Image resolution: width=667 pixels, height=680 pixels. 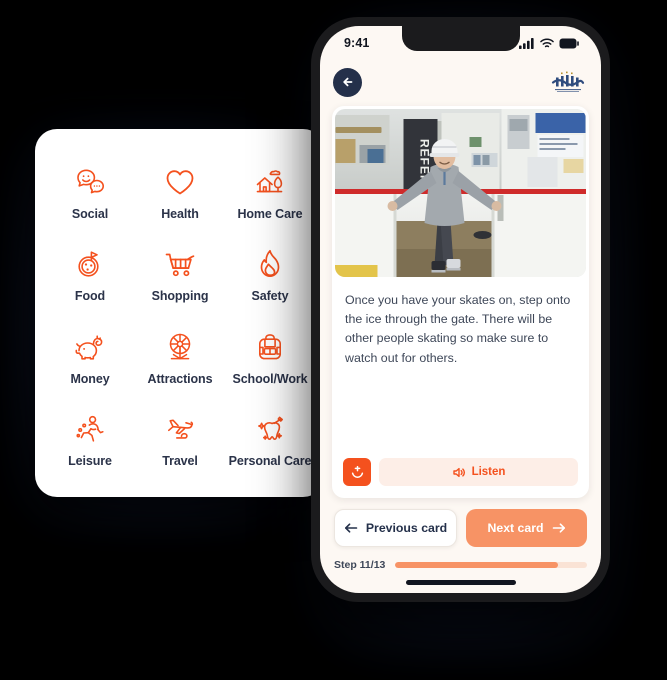 What do you see at coordinates (90, 429) in the screenshot?
I see `running-person-icon` at bounding box center [90, 429].